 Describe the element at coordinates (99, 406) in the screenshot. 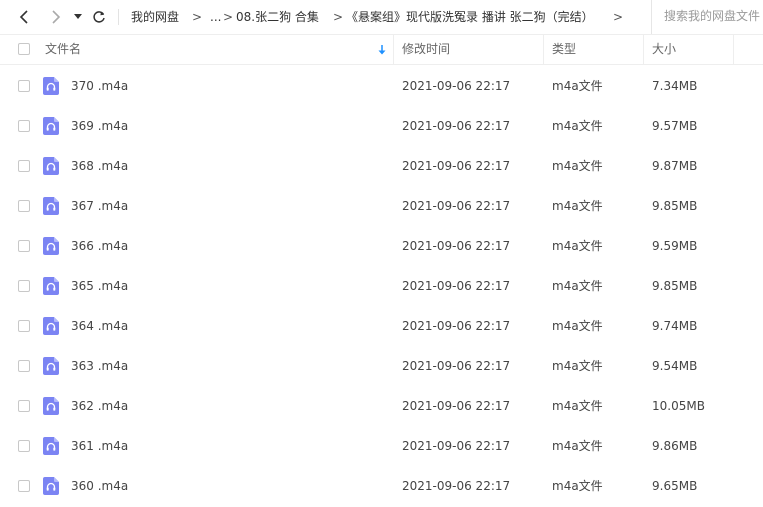

I see `file-name: 362 .m4a` at that location.